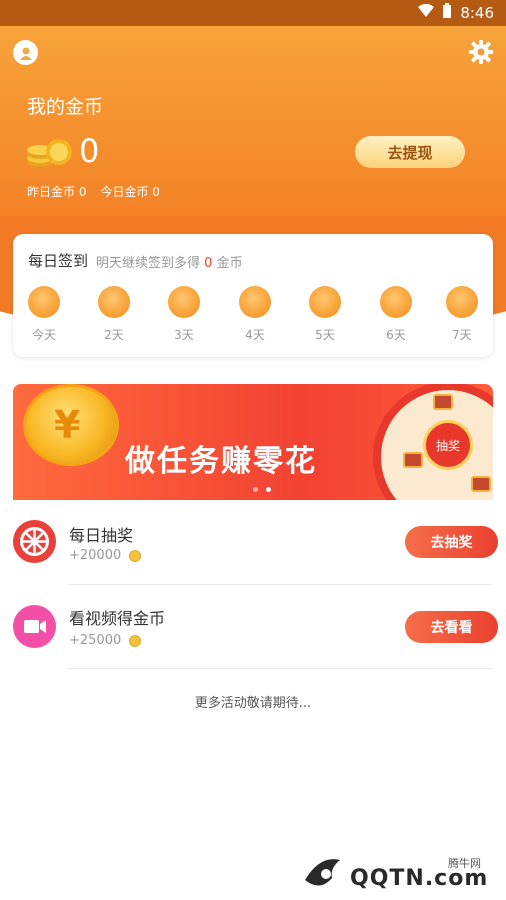 The height and width of the screenshot is (900, 506). Describe the element at coordinates (262, 489) in the screenshot. I see `carousel-dots` at that location.